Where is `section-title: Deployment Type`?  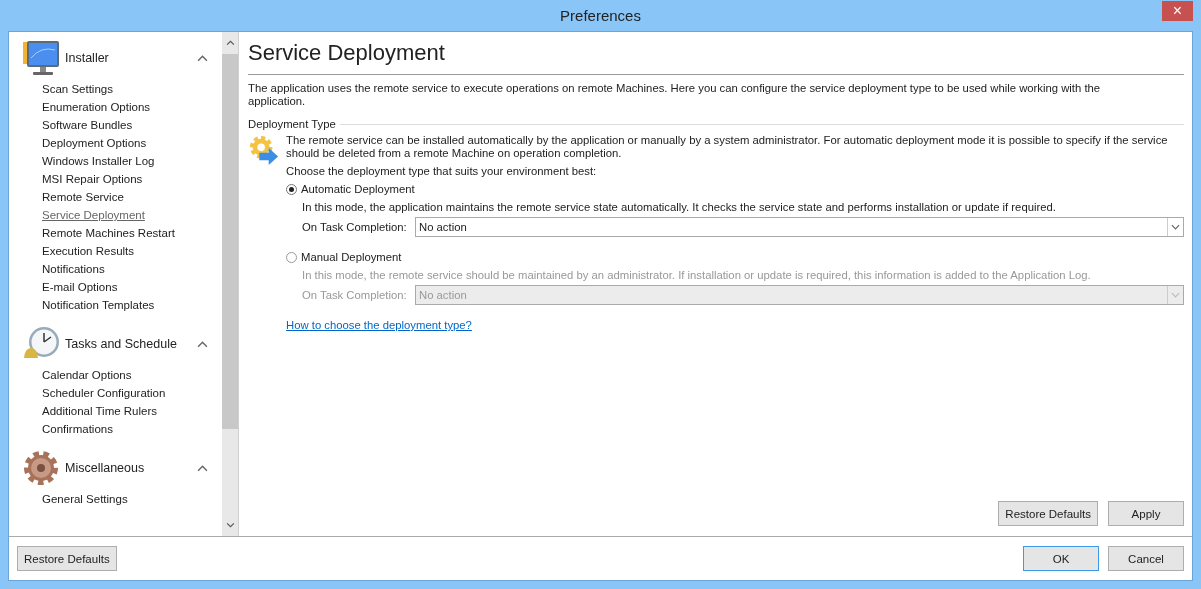
section-title: Deployment Type is located at coordinates (292, 124).